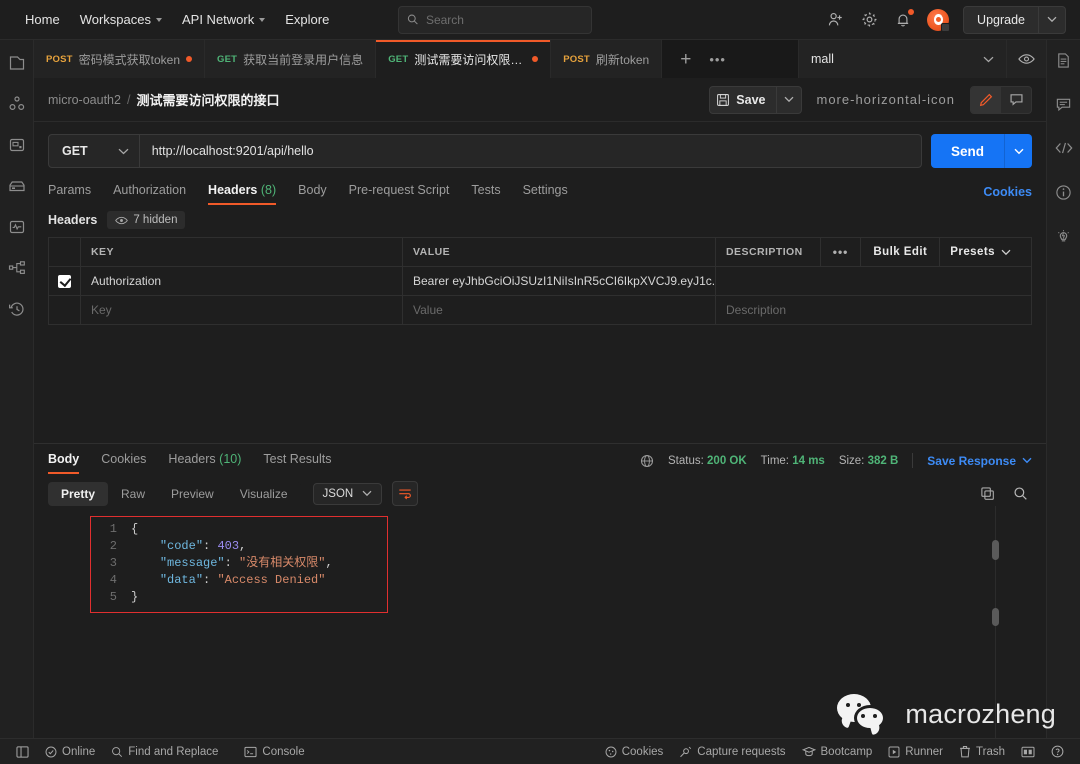 Image resolution: width=1080 pixels, height=764 pixels. What do you see at coordinates (17, 104) in the screenshot?
I see `apis-icon` at bounding box center [17, 104].